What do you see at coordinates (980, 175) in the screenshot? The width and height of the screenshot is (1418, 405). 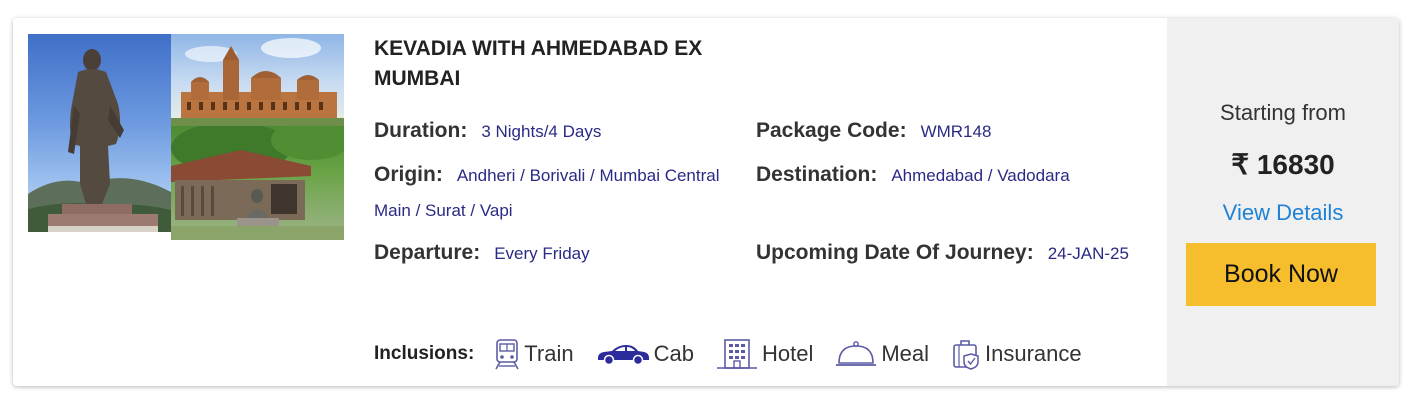 I see `destination-value: Ahmedabad / Vadodara` at bounding box center [980, 175].